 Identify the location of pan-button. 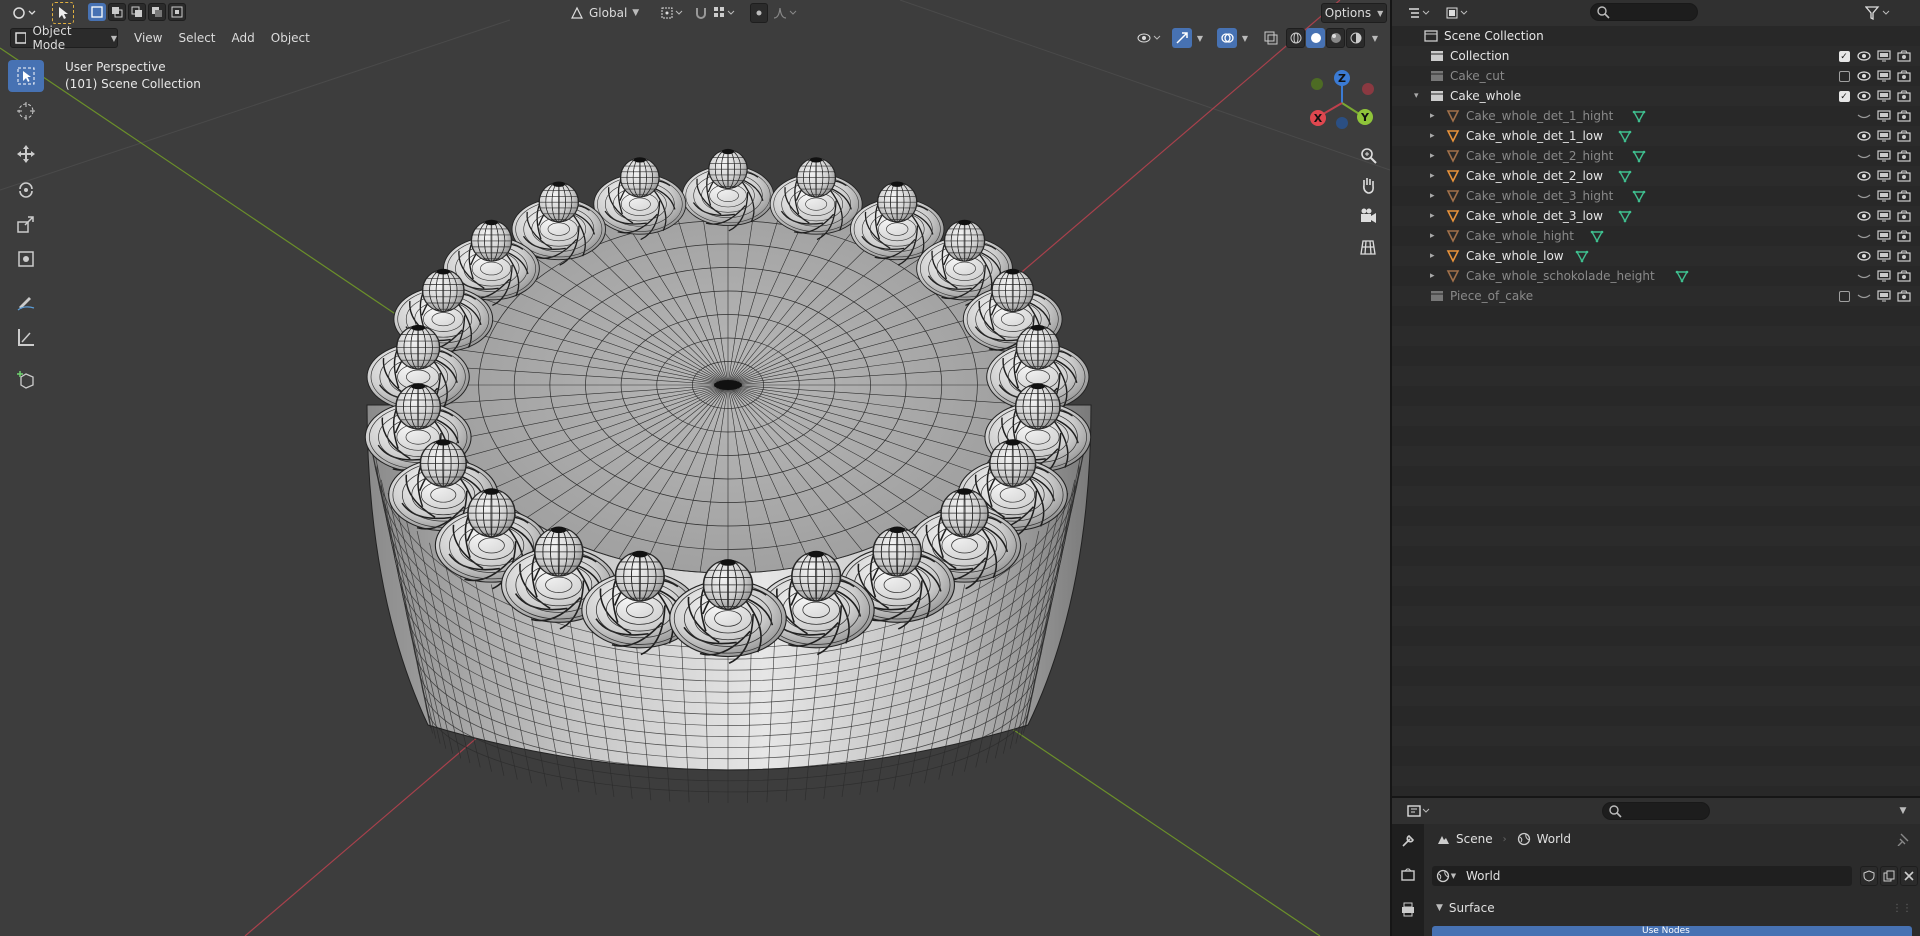
(1368, 185).